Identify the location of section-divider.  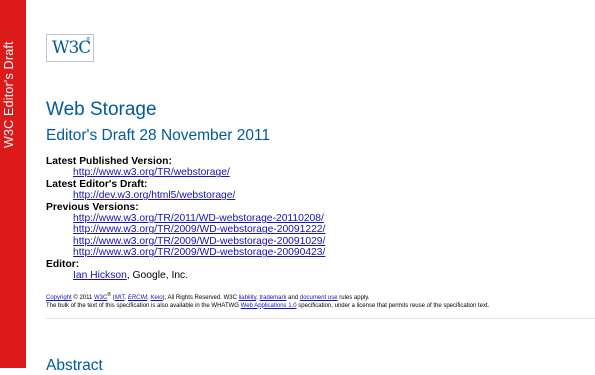
(320, 318).